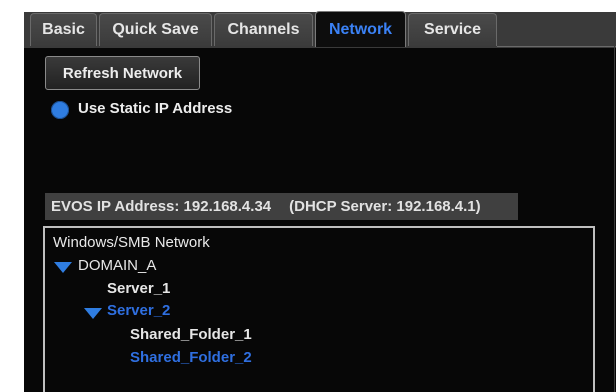 The width and height of the screenshot is (616, 392). What do you see at coordinates (60, 110) in the screenshot?
I see `radio-selected-icon` at bounding box center [60, 110].